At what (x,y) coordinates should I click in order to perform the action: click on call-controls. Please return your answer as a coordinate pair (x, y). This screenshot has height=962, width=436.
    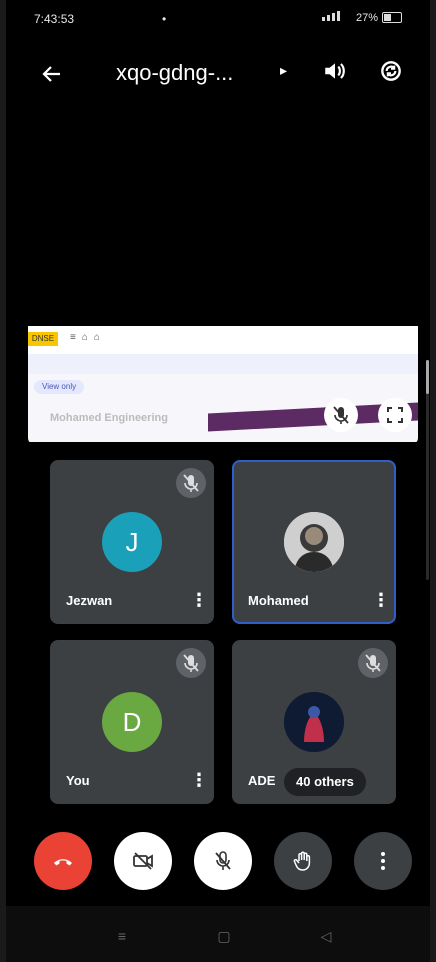
    Looking at the image, I should click on (218, 861).